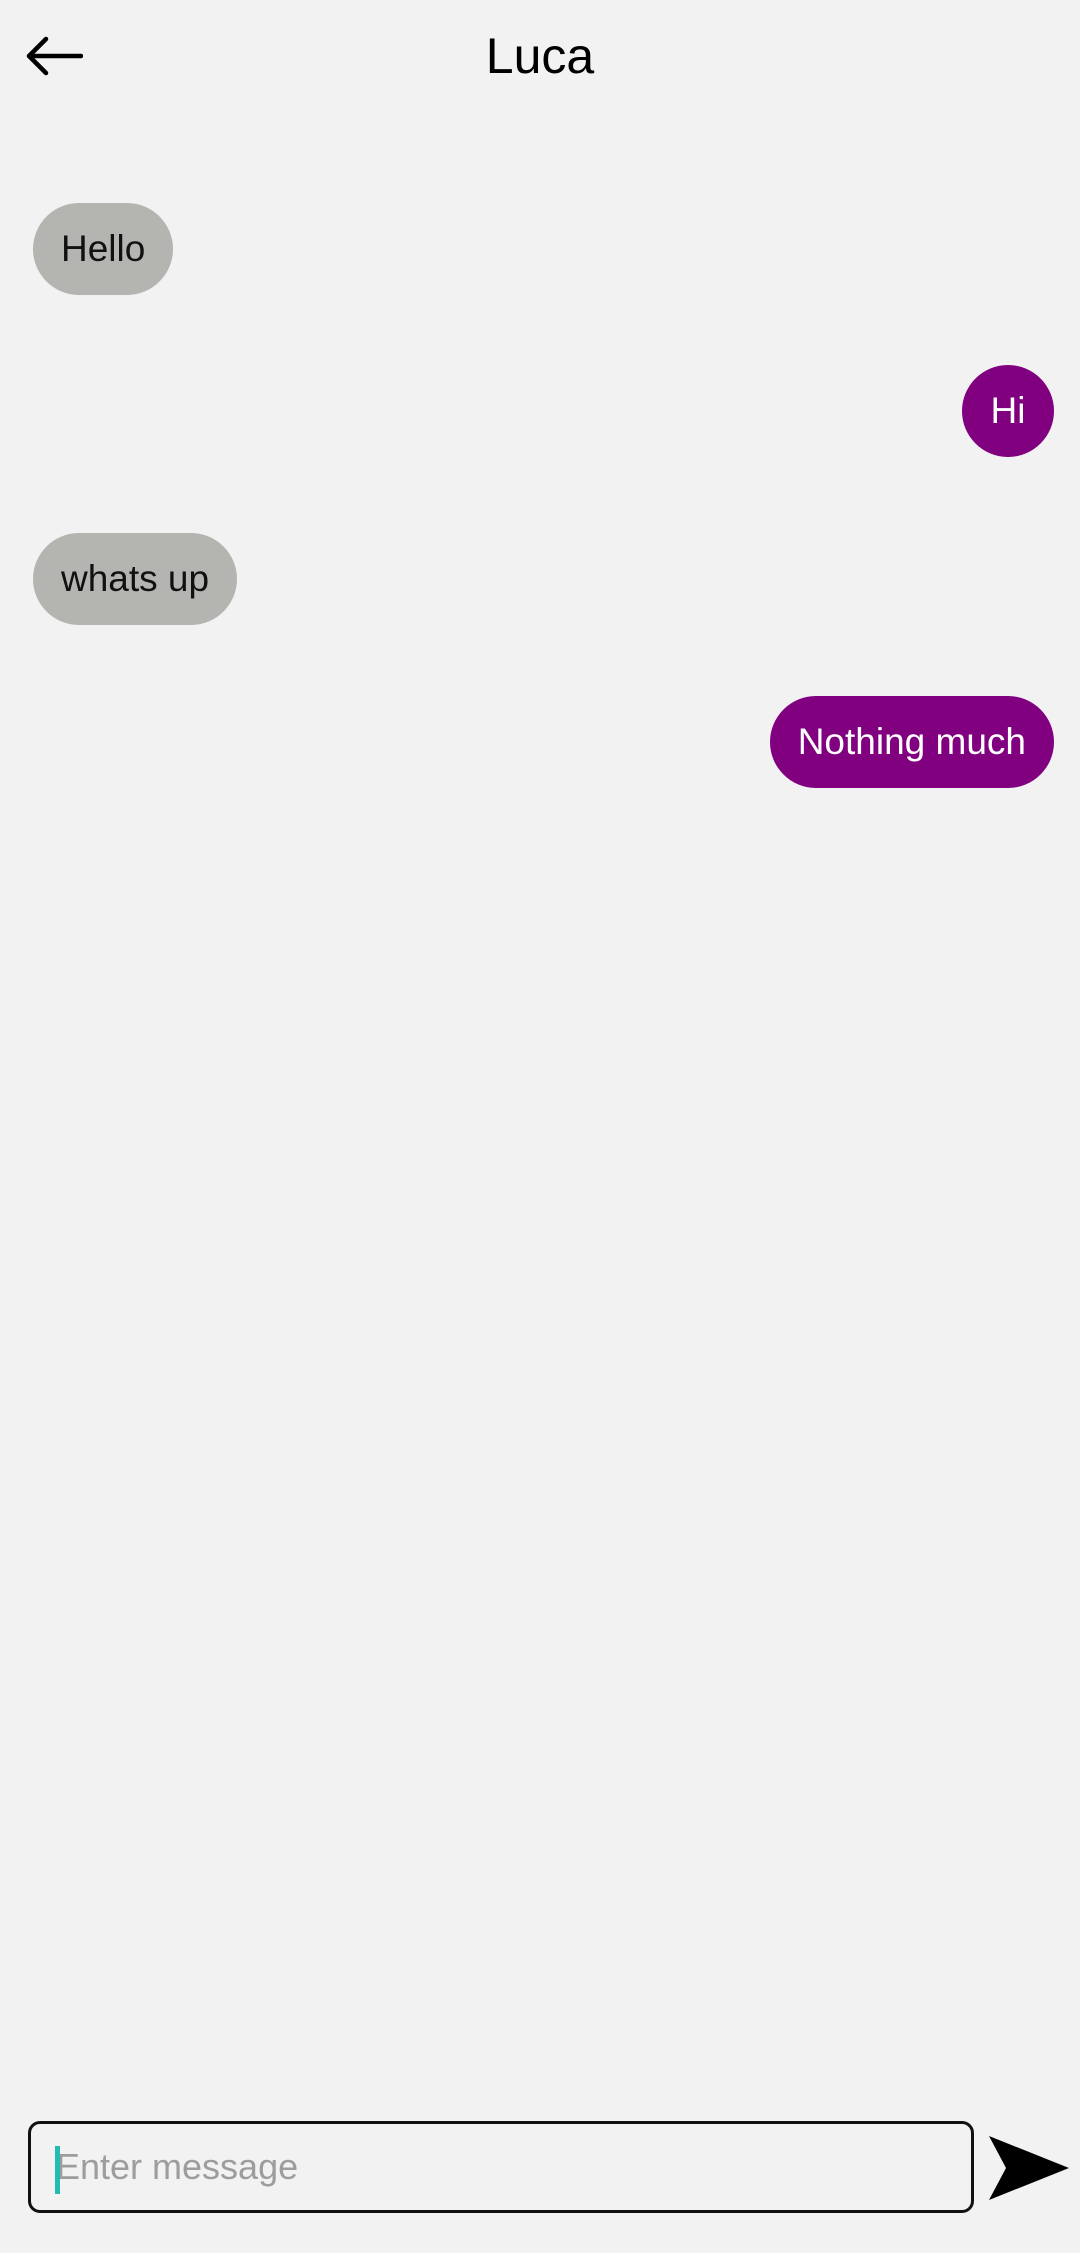  I want to click on message-composer, so click(540, 2168).